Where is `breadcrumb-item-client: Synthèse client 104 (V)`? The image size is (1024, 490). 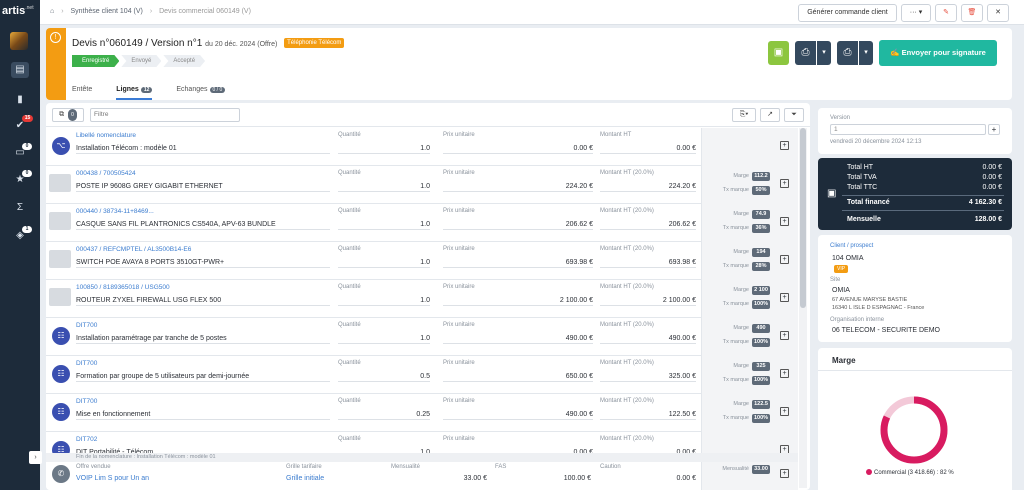
breadcrumb-item-client: Synthèse client 104 (V) is located at coordinates (106, 11).